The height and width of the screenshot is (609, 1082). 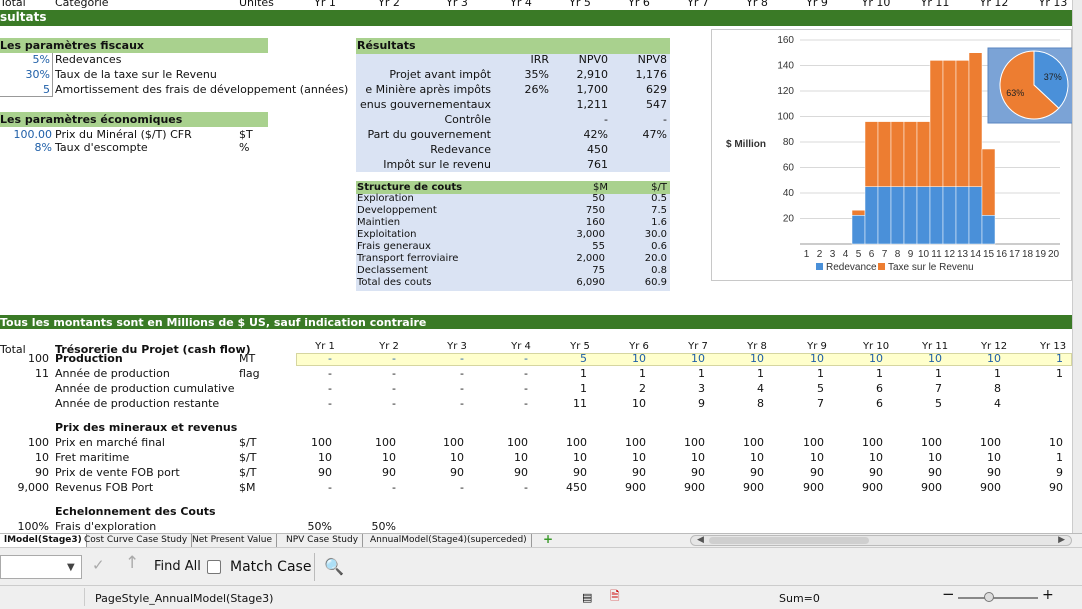 What do you see at coordinates (449, 540) in the screenshot?
I see `sheet-tab: AnnualModel(Stage4)(superceded)` at bounding box center [449, 540].